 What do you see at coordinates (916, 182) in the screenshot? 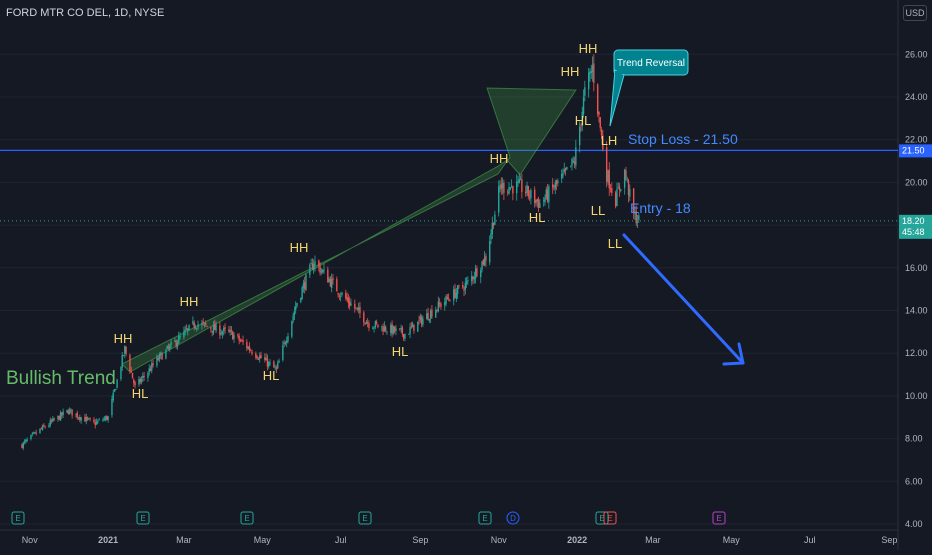
I see `price-tick-label: 20.00` at bounding box center [916, 182].